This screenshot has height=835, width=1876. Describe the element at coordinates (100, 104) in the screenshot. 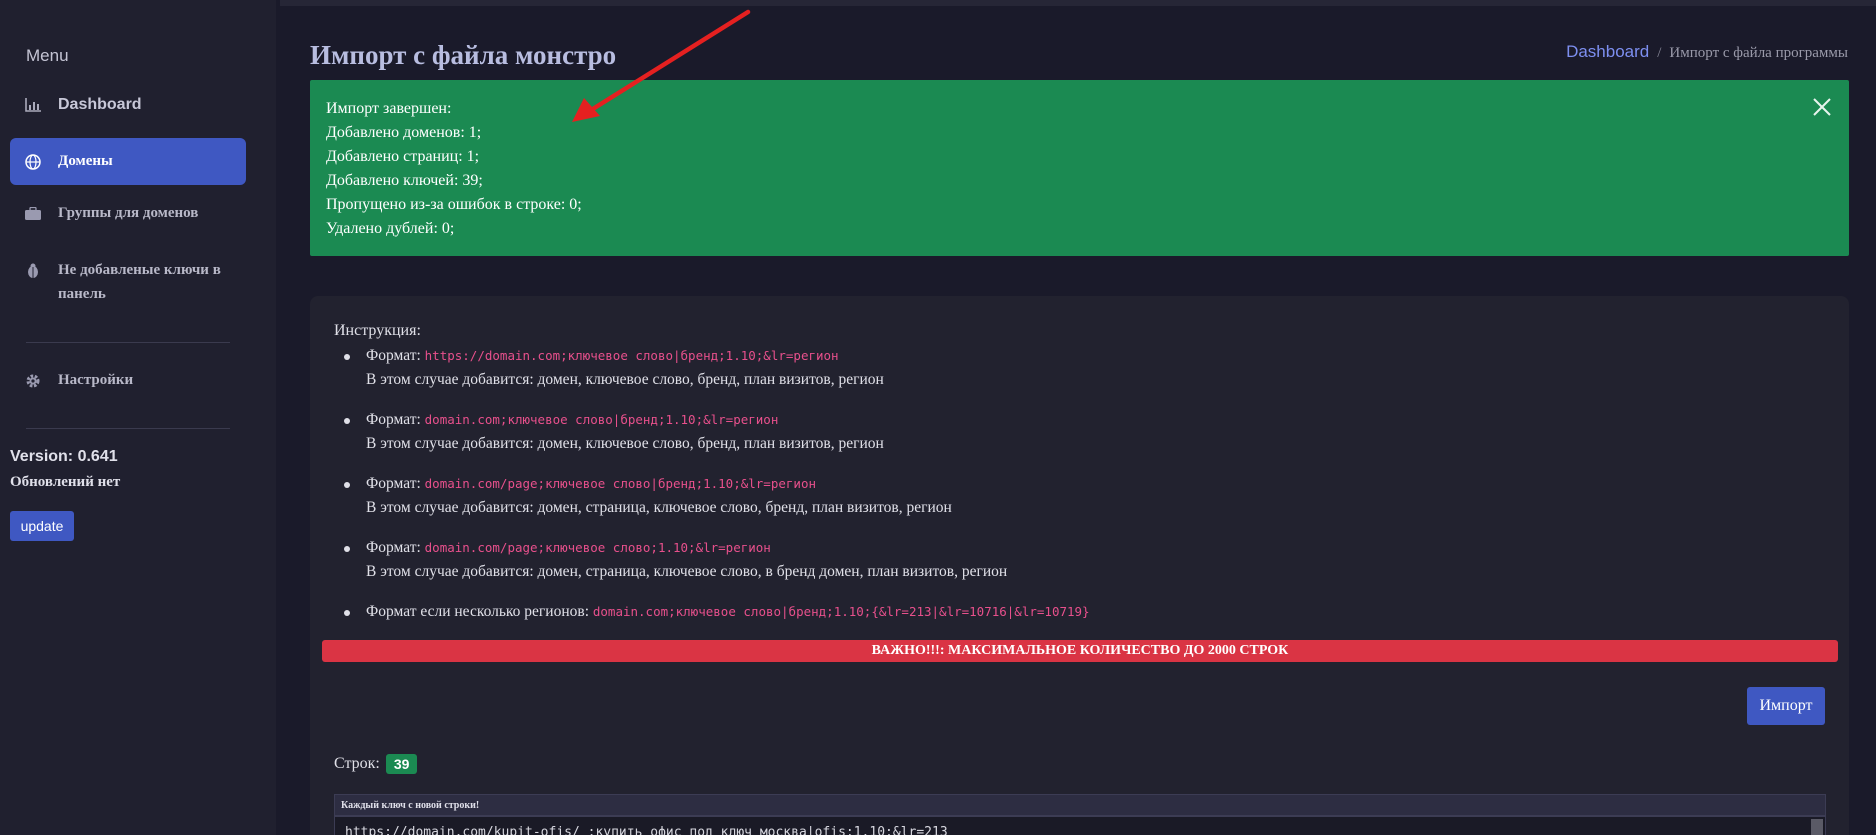

I see `sidebar-item-label: Dashboard` at that location.